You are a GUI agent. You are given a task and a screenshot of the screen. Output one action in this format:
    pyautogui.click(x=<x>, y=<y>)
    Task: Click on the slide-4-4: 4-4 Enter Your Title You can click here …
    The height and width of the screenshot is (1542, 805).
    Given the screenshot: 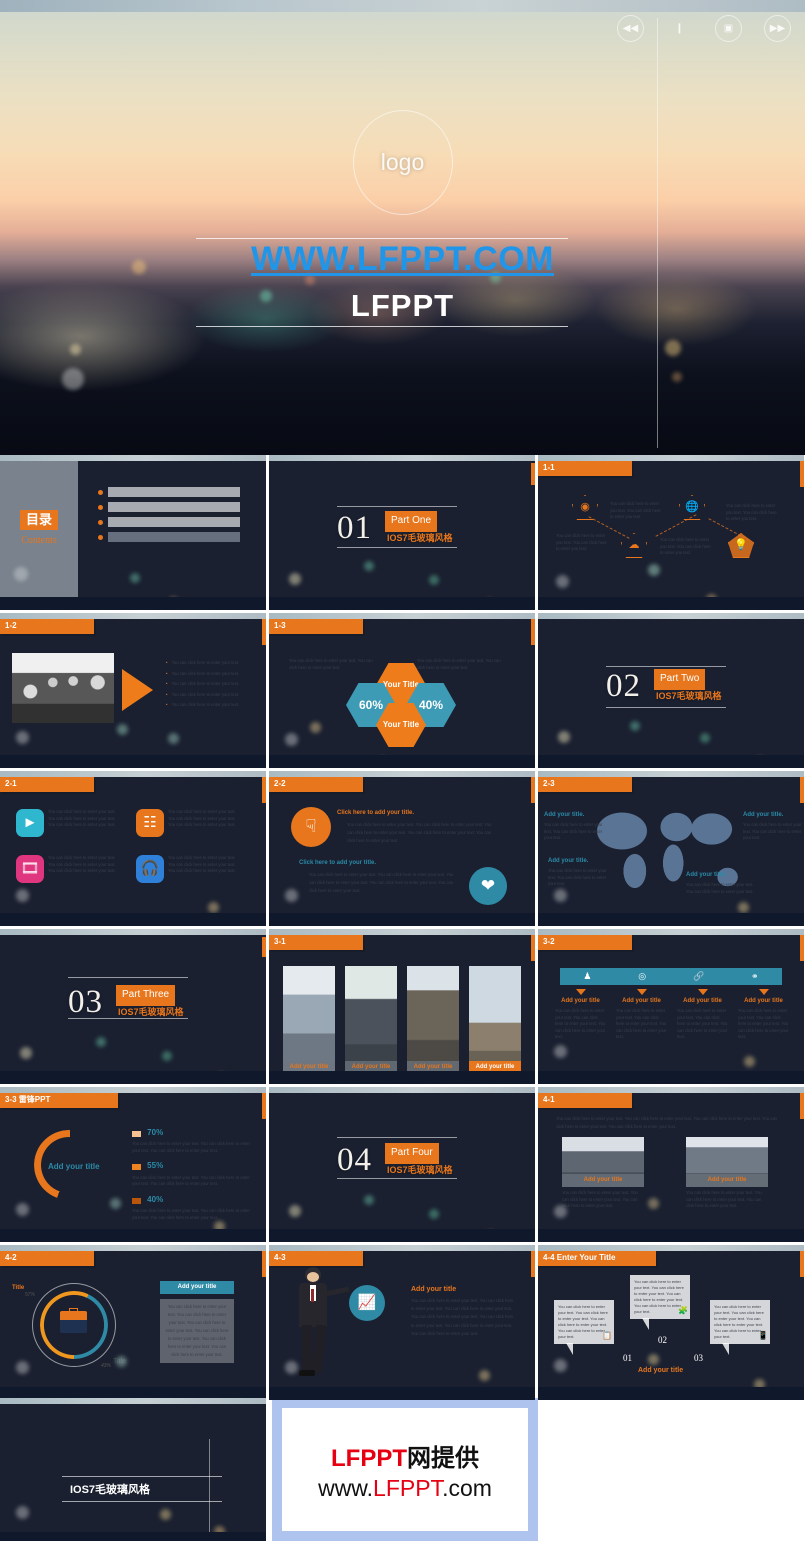 What is the action you would take?
    pyautogui.click(x=671, y=1322)
    